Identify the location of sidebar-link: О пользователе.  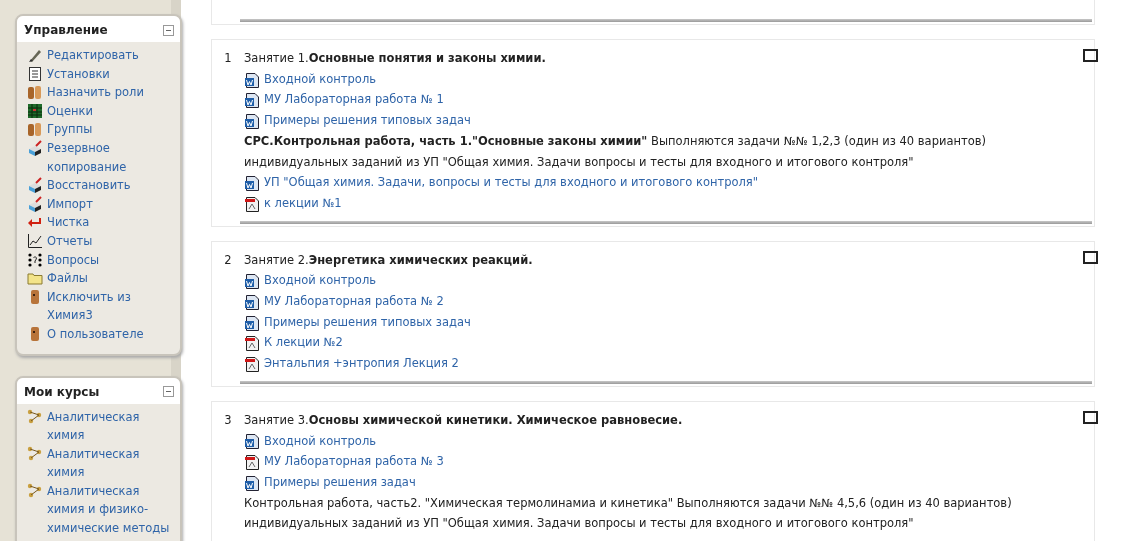
(95, 334).